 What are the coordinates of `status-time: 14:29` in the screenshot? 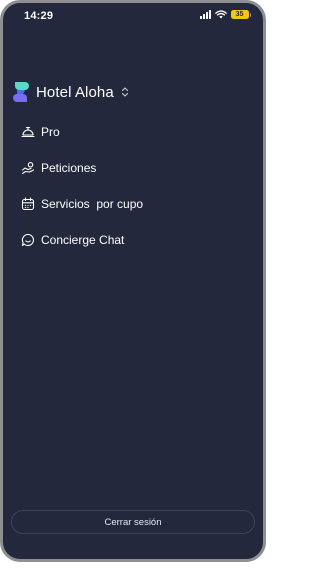 It's located at (39, 16).